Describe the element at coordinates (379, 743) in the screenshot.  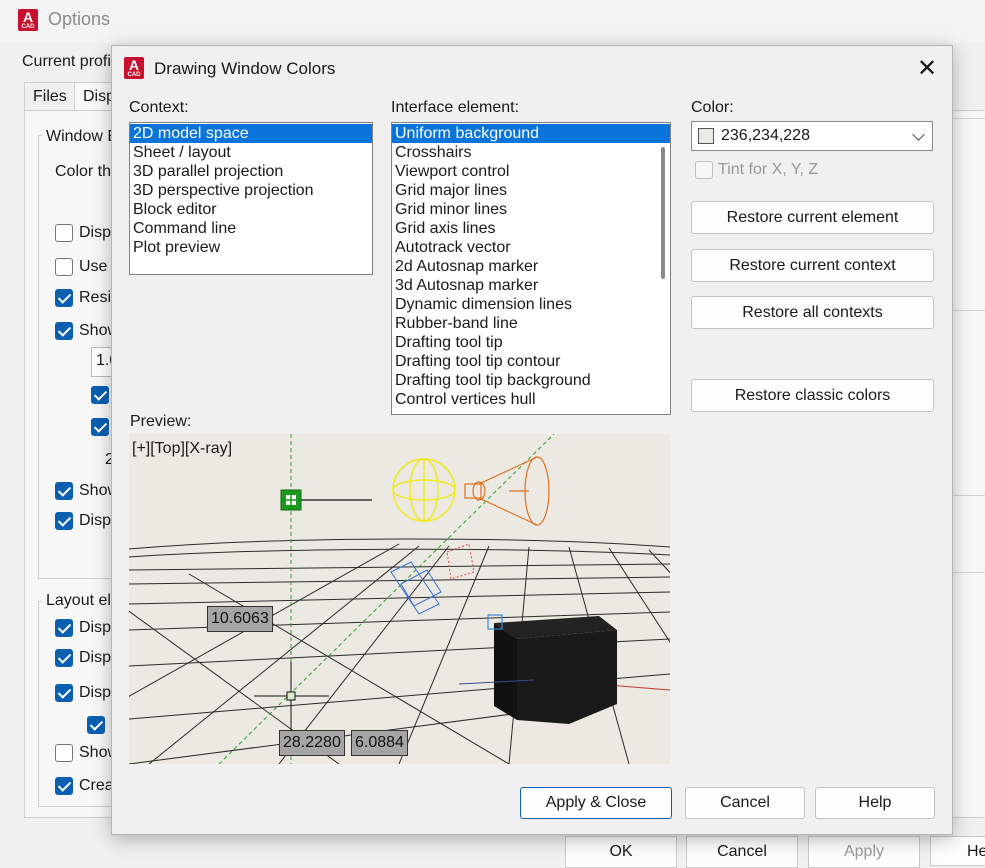
I see `dynamic-dimension-tooltip: 6.0884` at that location.